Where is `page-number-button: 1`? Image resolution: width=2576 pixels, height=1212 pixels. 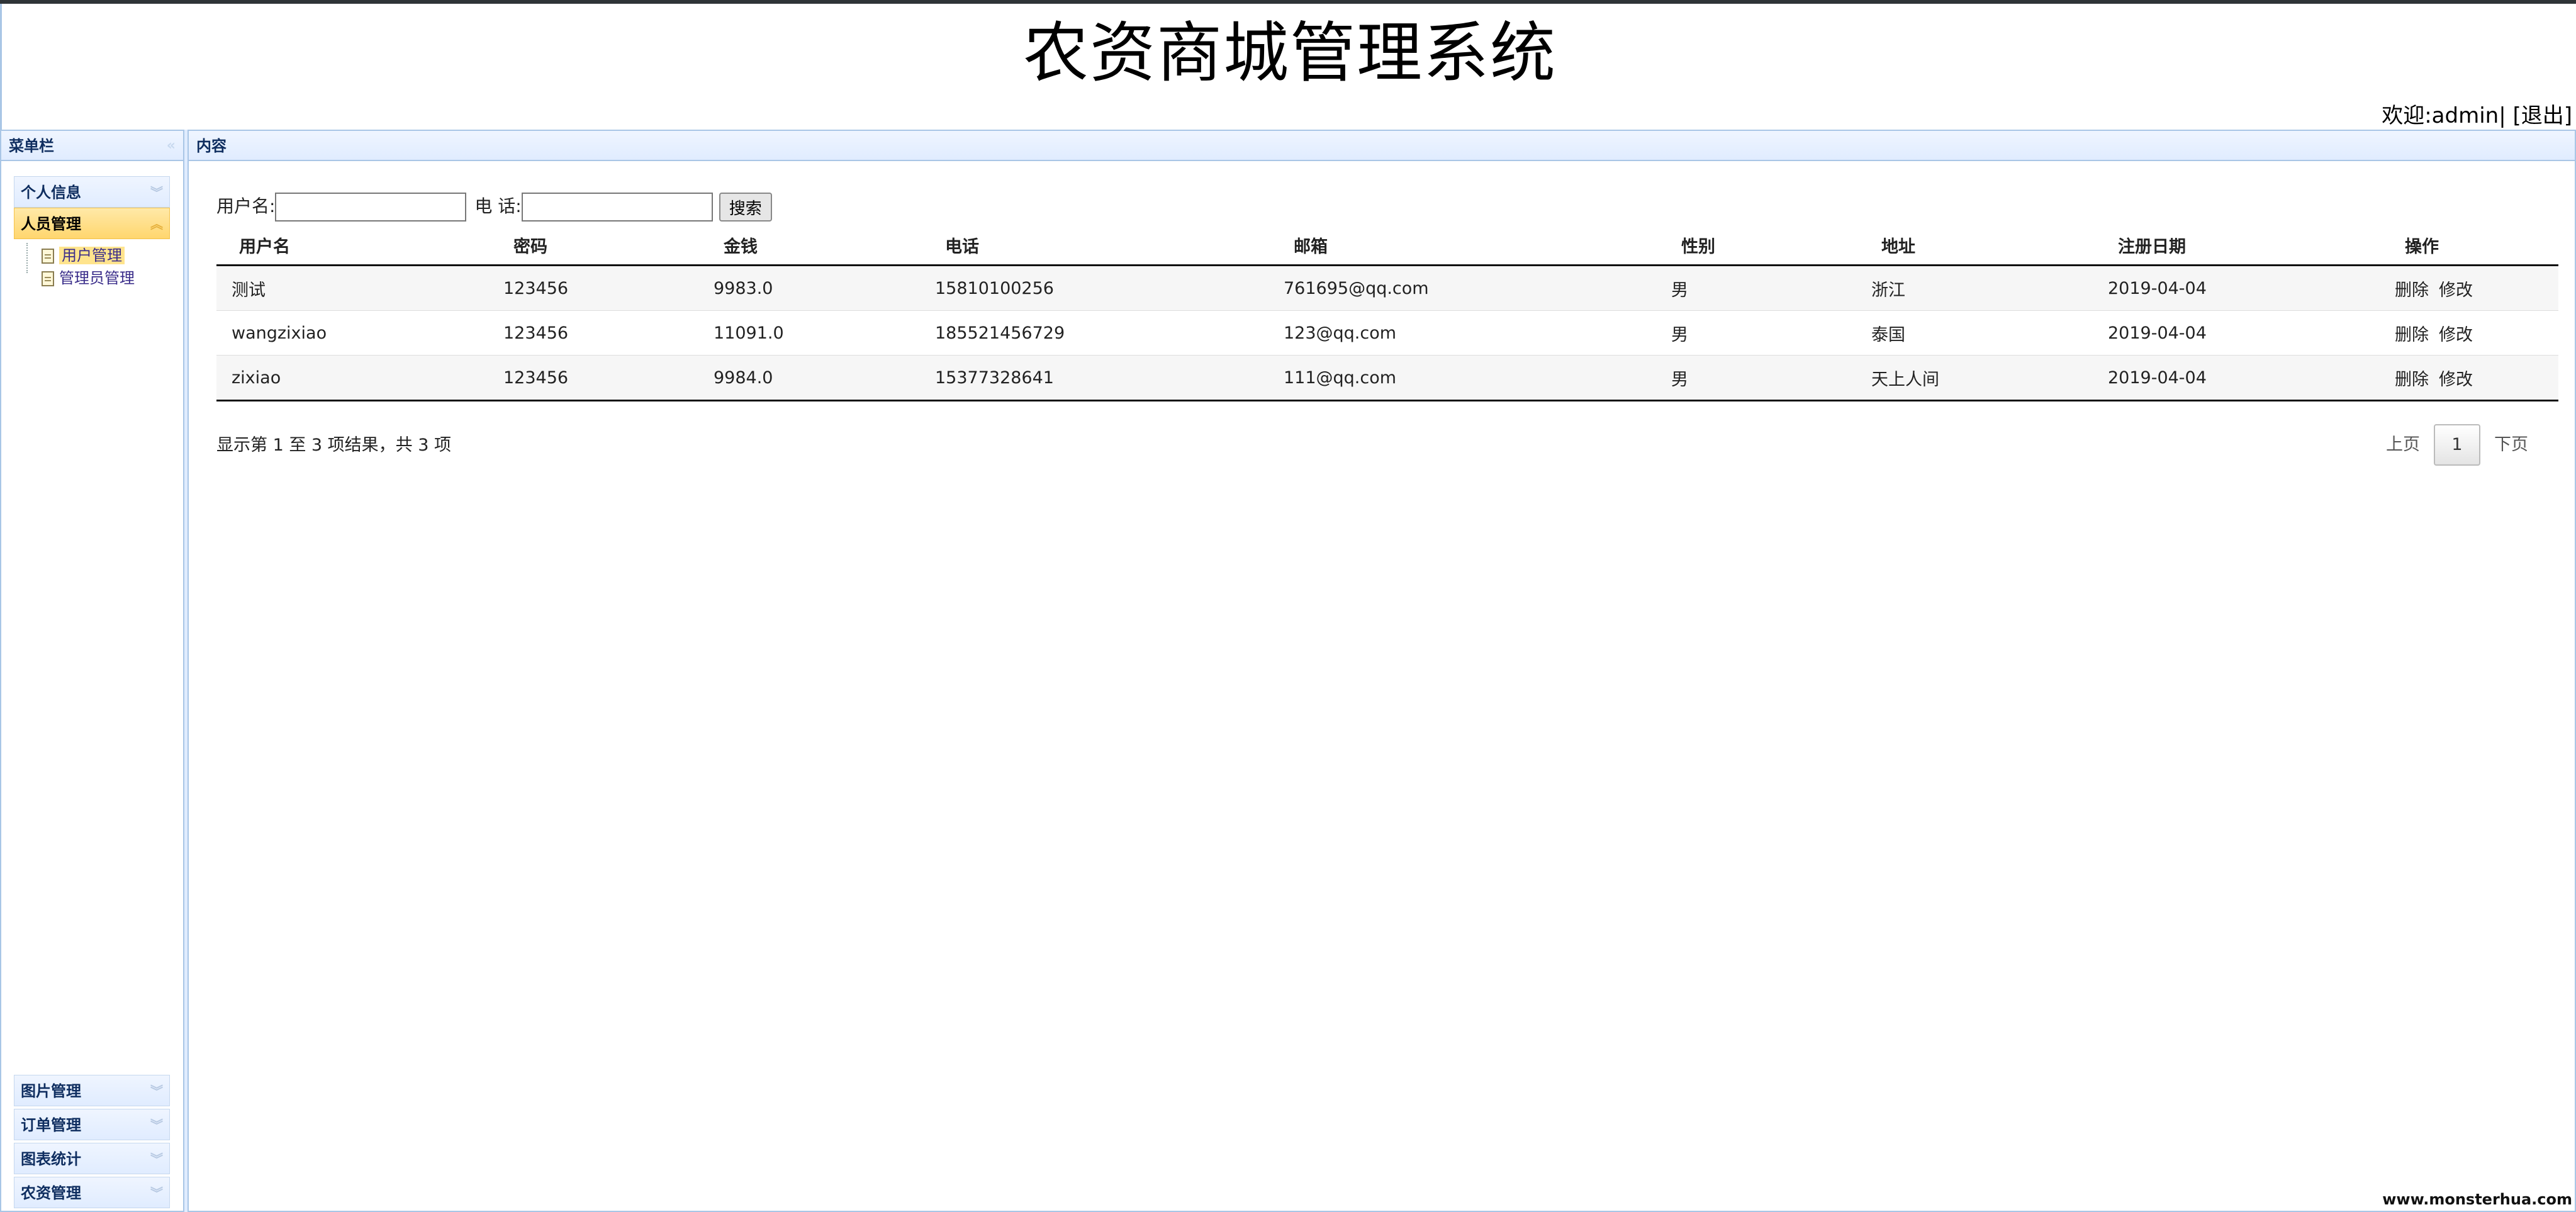 page-number-button: 1 is located at coordinates (2457, 445).